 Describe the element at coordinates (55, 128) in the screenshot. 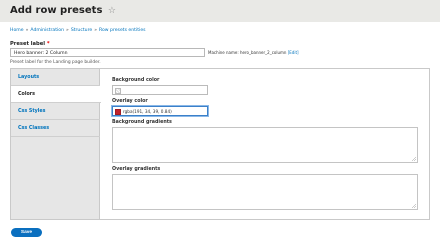

I see `tab-css-classes: Css Classes` at that location.